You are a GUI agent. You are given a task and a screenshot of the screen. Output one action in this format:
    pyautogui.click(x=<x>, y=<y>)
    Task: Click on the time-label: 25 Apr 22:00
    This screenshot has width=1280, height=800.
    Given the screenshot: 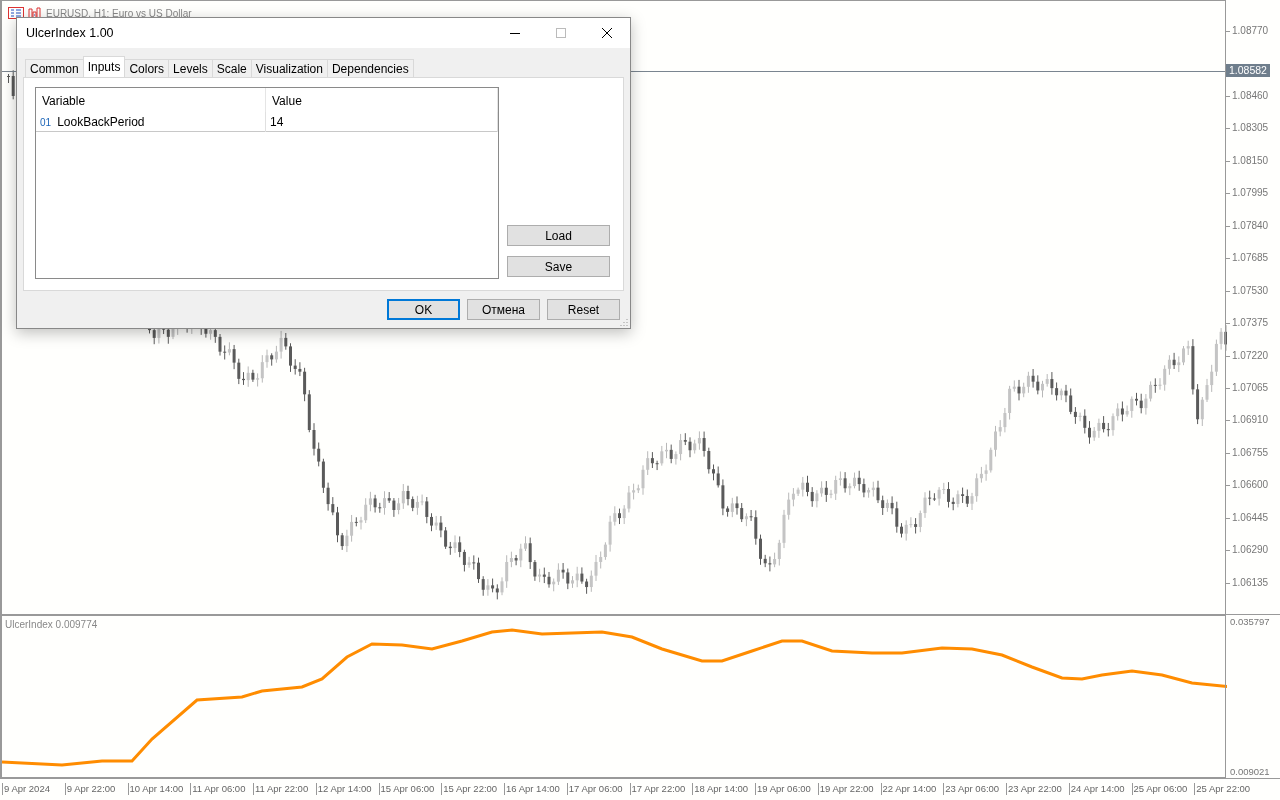 What is the action you would take?
    pyautogui.click(x=1222, y=789)
    